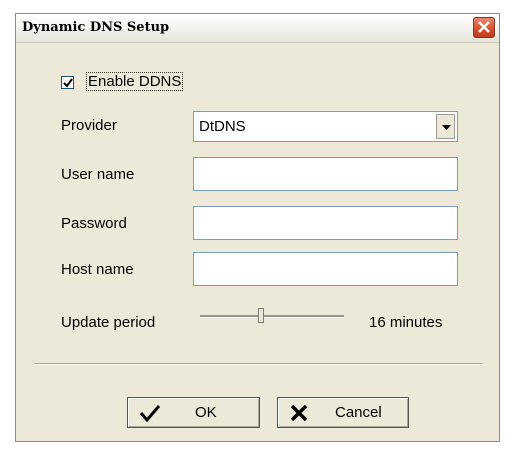 This screenshot has width=506, height=458. I want to click on password-label: Password, so click(94, 223).